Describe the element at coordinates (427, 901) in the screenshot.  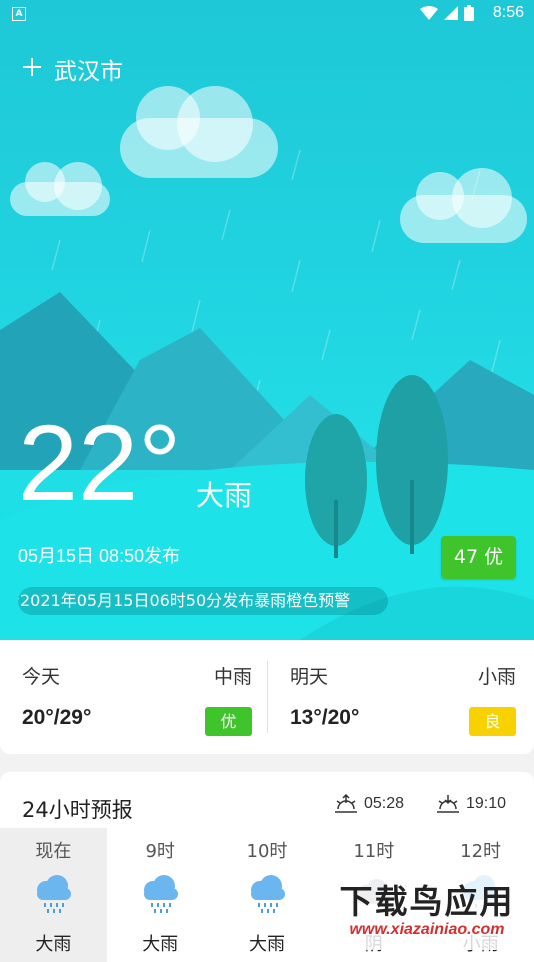
I see `watermark-title: 下载鸟应用` at that location.